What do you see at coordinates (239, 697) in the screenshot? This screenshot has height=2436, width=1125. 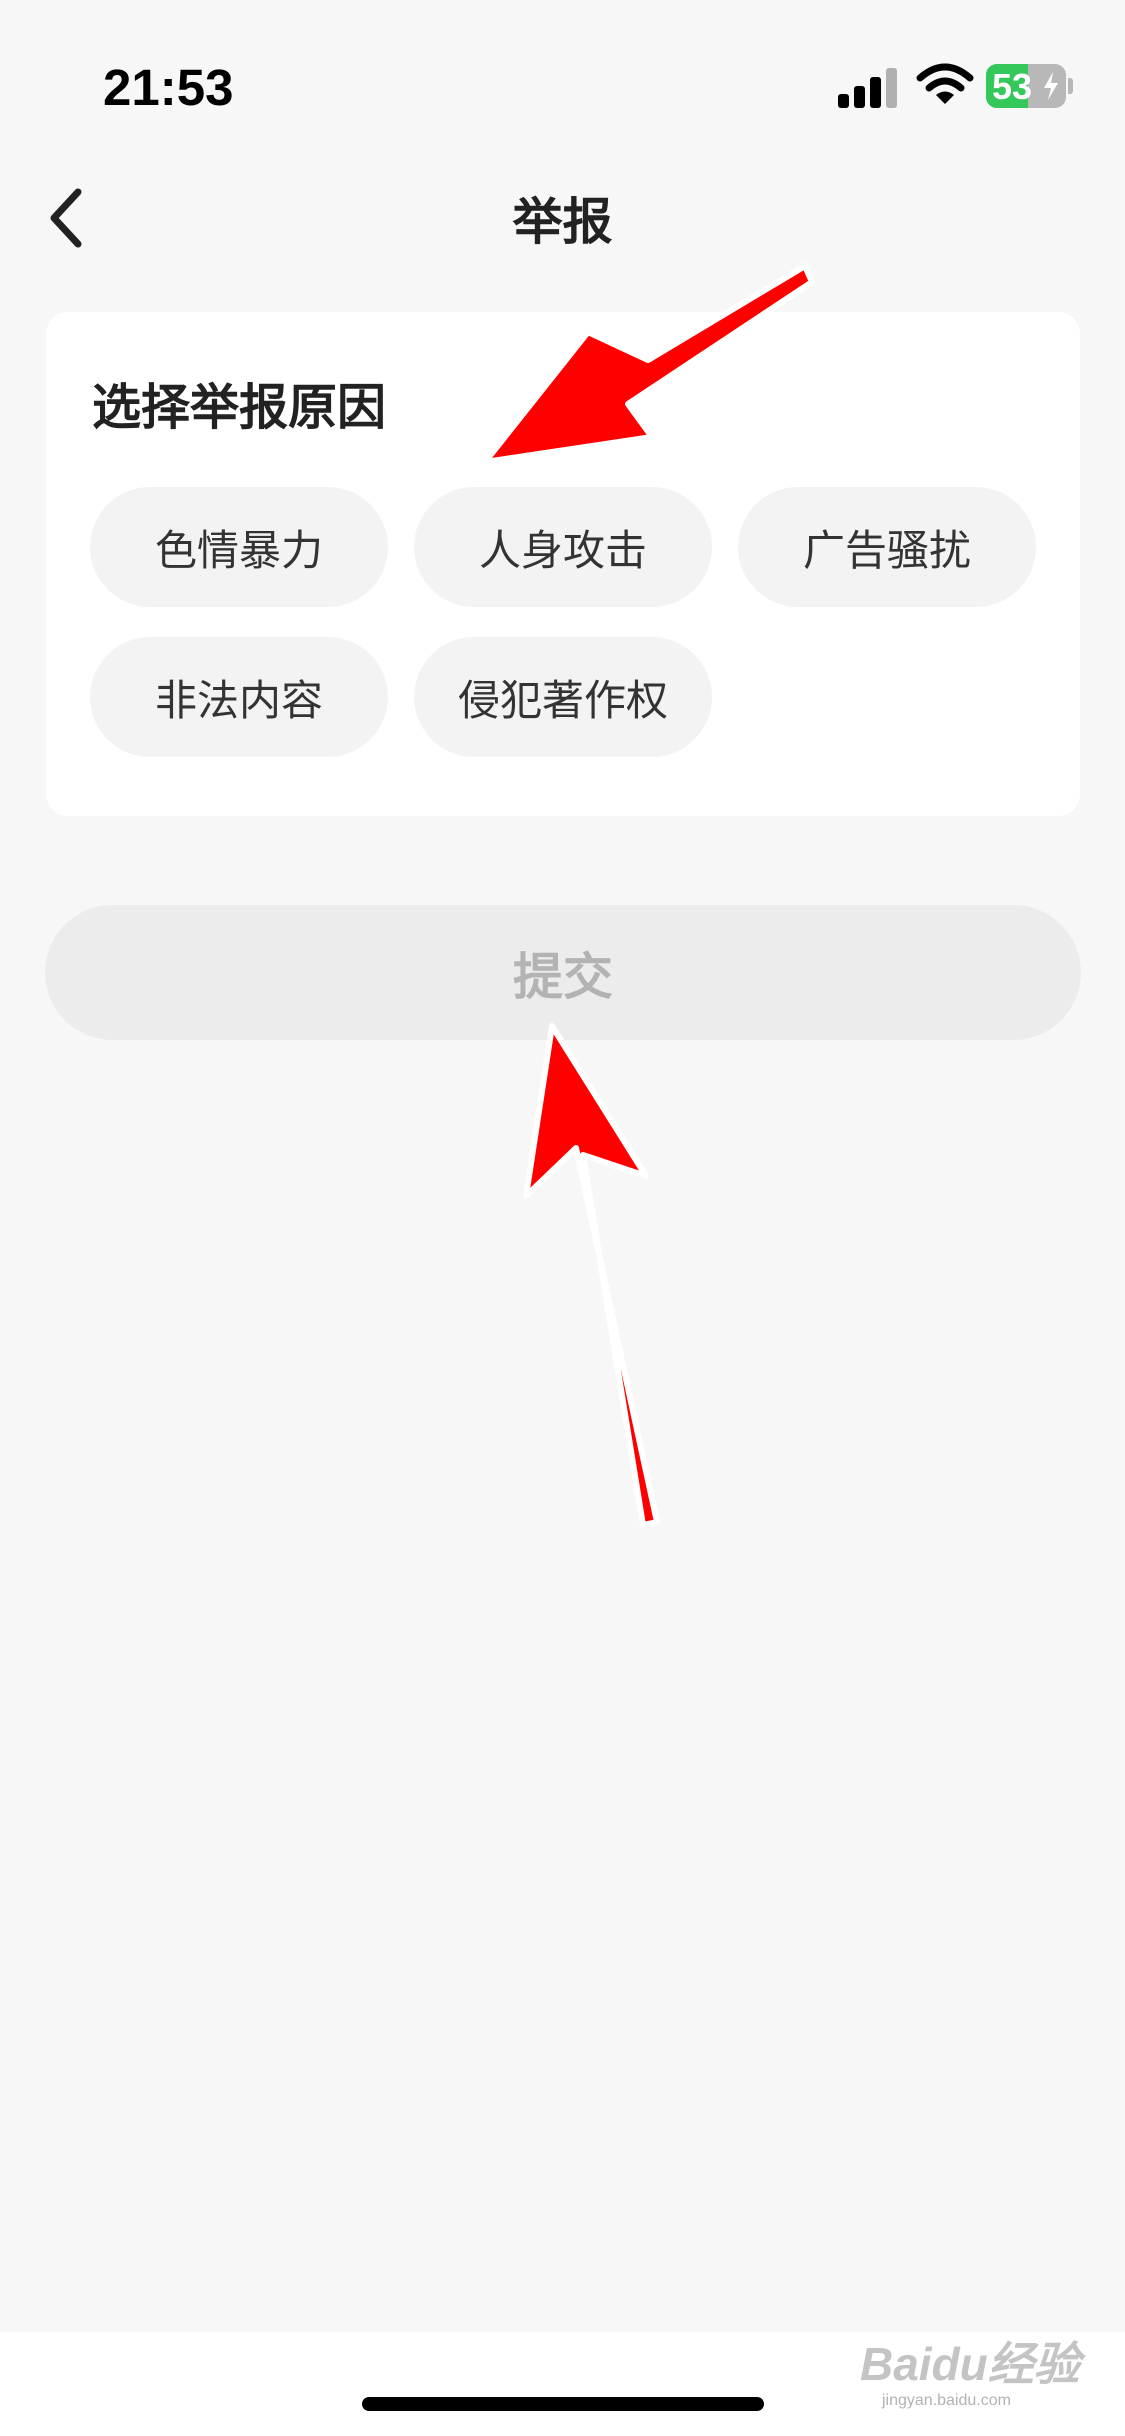 I see `reason-chip-illegal-content: 非法内容` at bounding box center [239, 697].